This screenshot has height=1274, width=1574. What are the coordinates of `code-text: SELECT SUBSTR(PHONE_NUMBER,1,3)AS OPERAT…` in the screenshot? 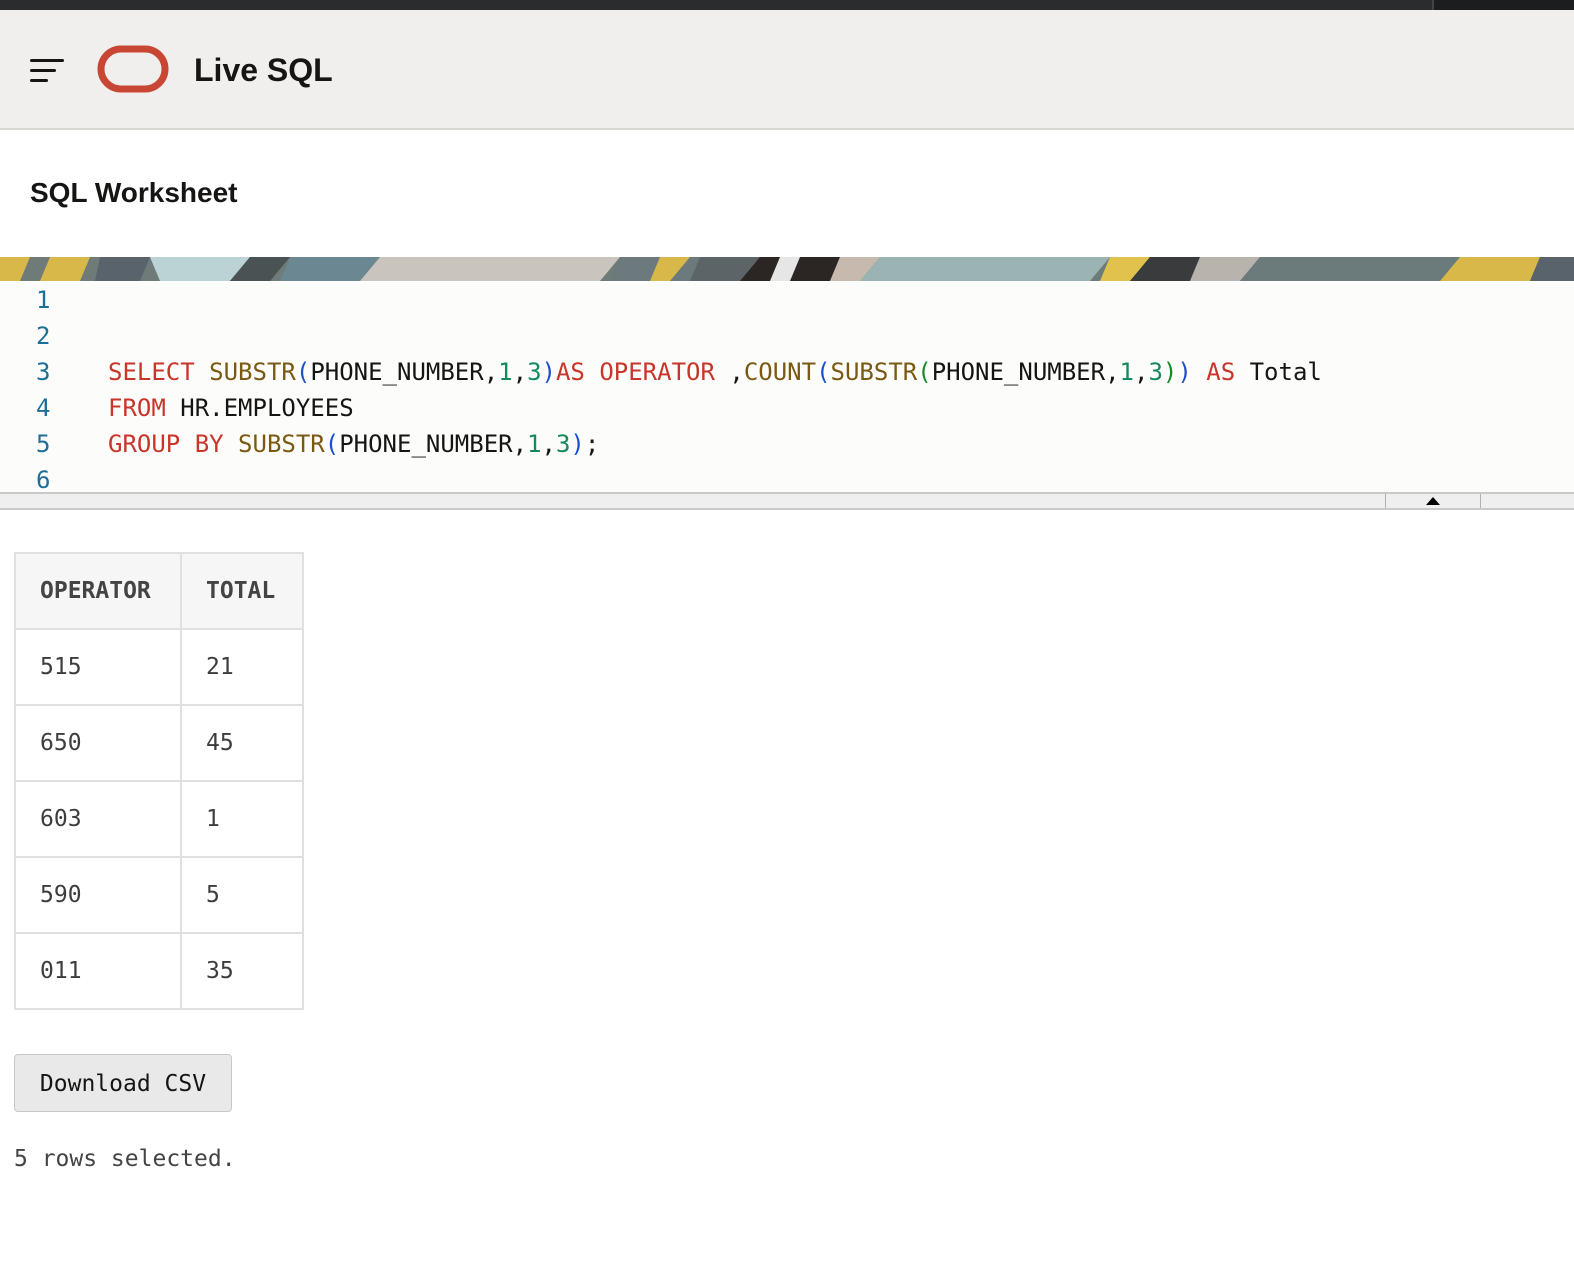 It's located at (715, 372).